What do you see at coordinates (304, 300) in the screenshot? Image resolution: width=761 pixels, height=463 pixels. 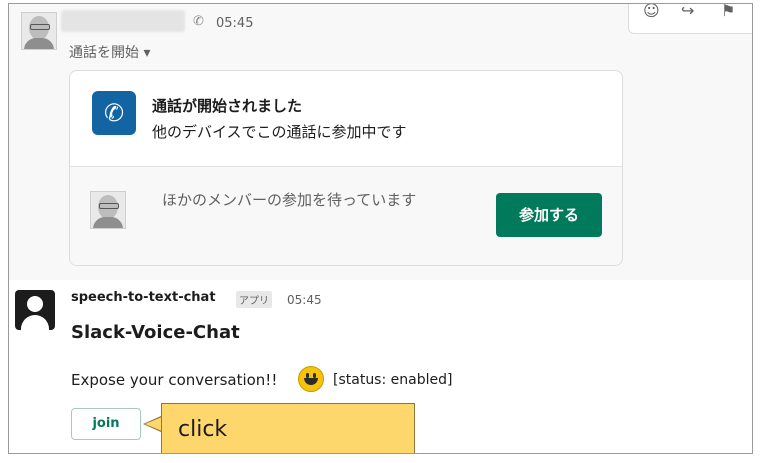 I see `bot-message-timestamp: 05:45` at bounding box center [304, 300].